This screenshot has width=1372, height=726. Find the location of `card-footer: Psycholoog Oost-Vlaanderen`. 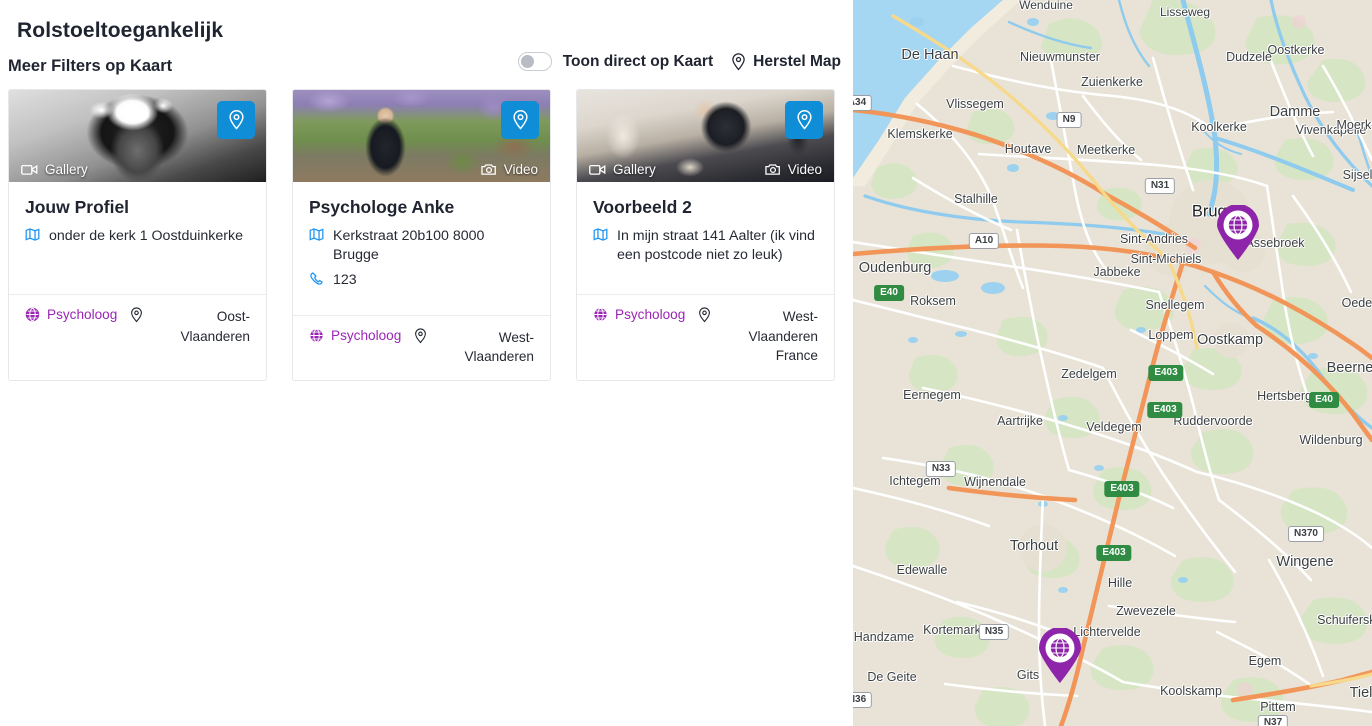

card-footer: Psycholoog Oost-Vlaanderen is located at coordinates (137, 326).